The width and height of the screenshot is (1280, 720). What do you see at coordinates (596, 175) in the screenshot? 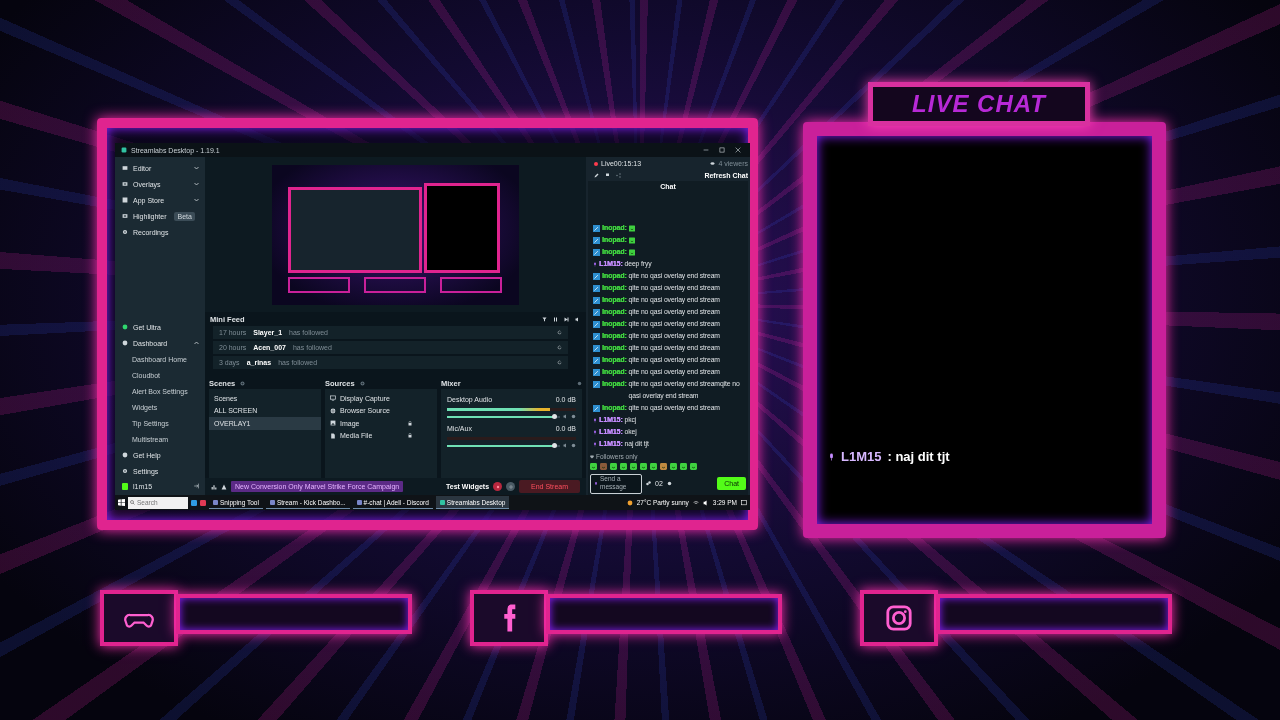
I see `pencil-icon` at bounding box center [596, 175].